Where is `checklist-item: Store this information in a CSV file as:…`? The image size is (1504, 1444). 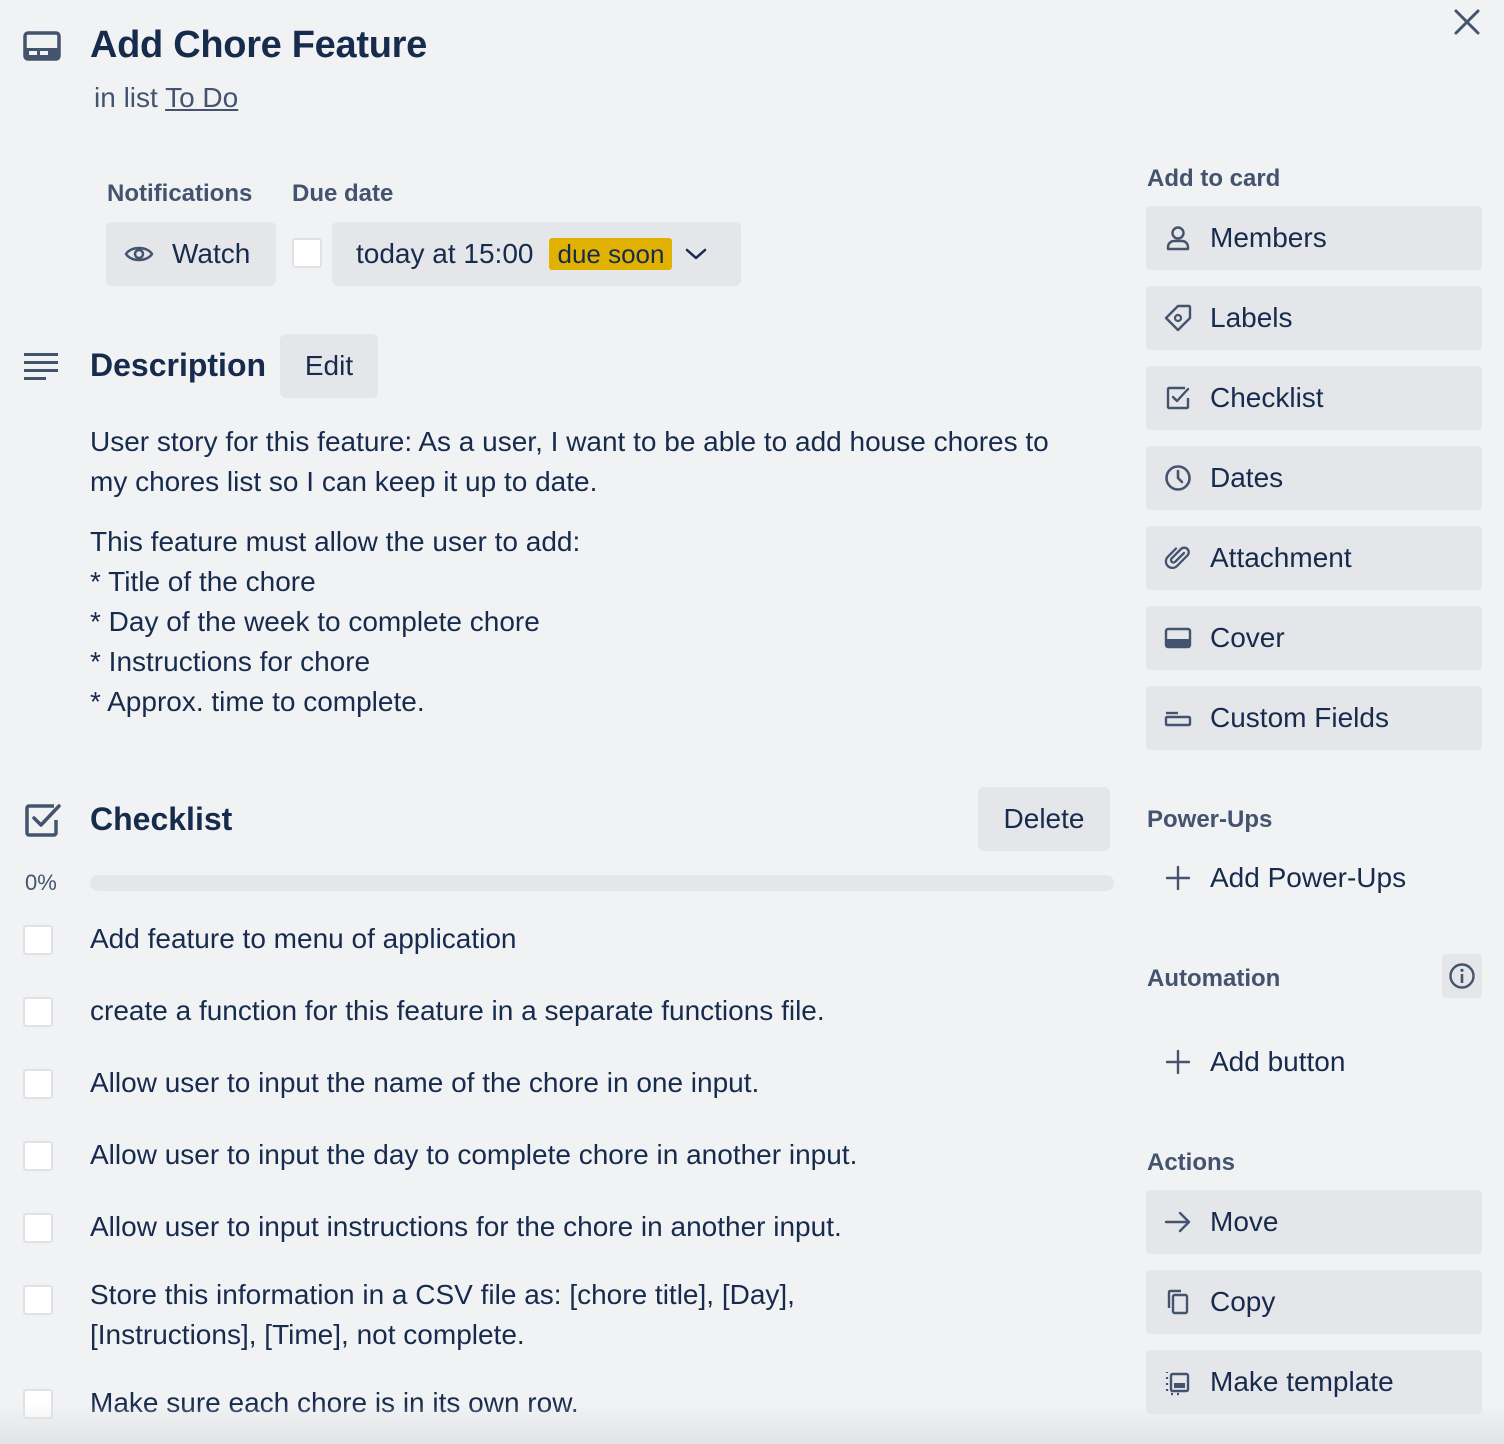 checklist-item: Store this information in a CSV file as:… is located at coordinates (590, 1315).